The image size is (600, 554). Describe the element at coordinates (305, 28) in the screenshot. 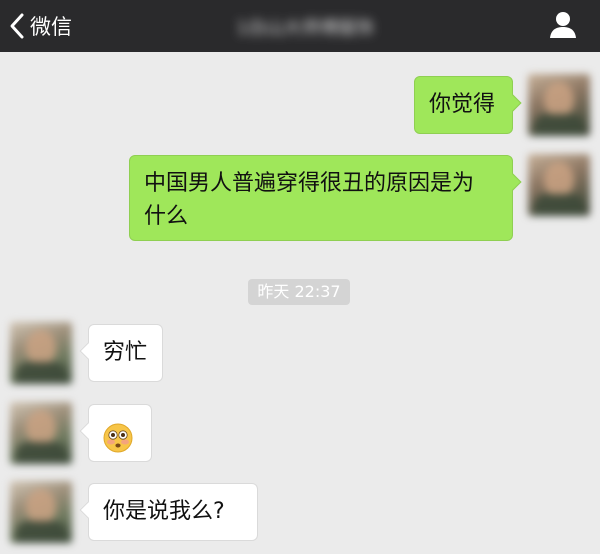

I see `chat-title: 1白山大师傅服饰` at that location.